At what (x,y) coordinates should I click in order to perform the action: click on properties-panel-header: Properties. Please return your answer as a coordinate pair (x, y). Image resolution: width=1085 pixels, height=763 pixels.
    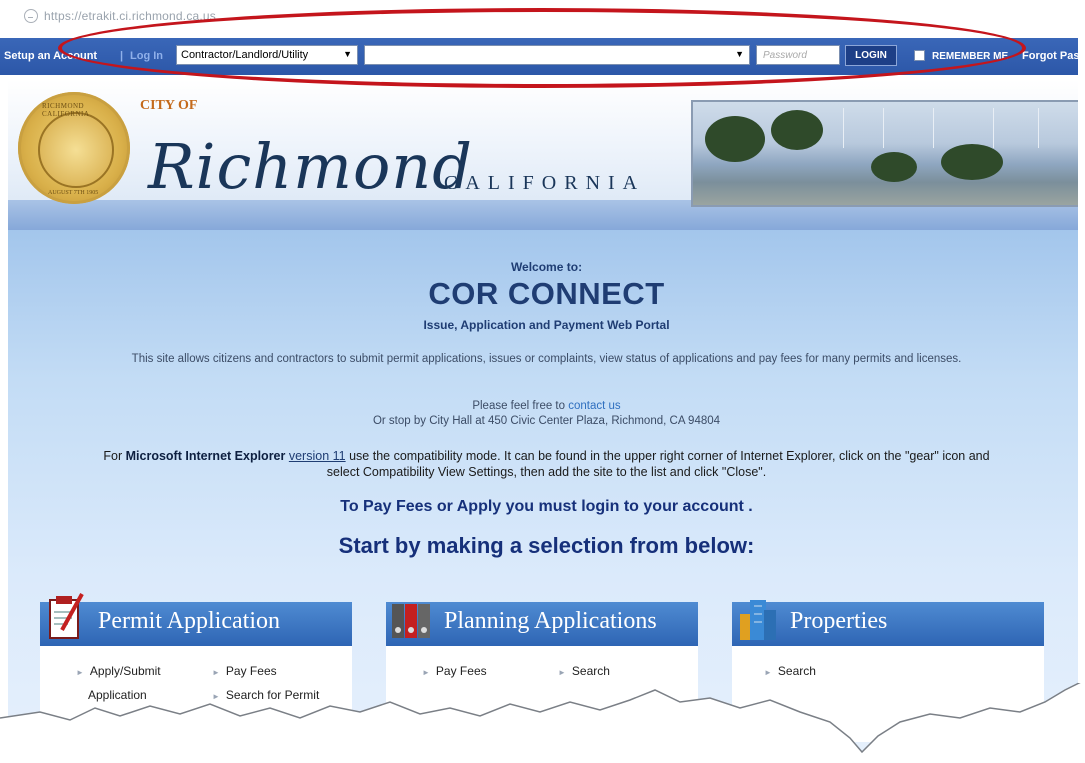
    Looking at the image, I should click on (888, 623).